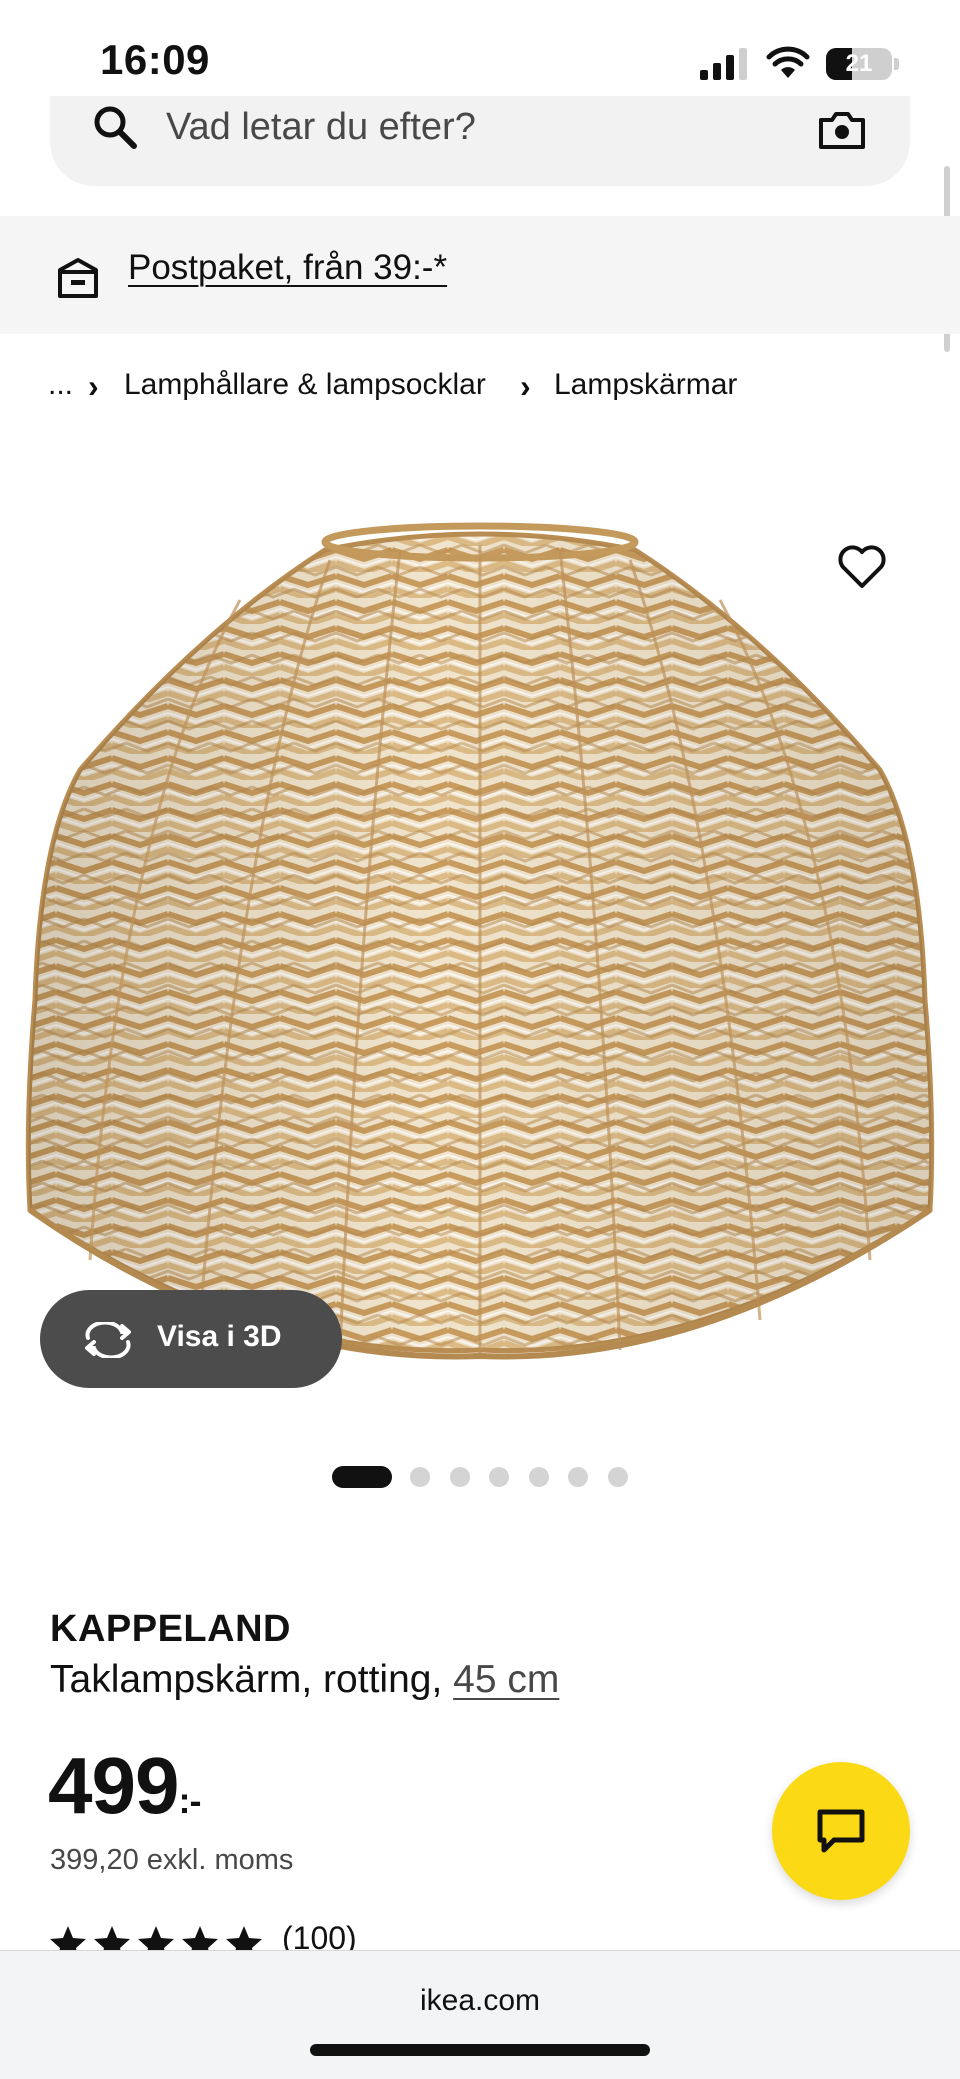 The height and width of the screenshot is (2079, 960). Describe the element at coordinates (113, 1785) in the screenshot. I see `price-value: 499` at that location.